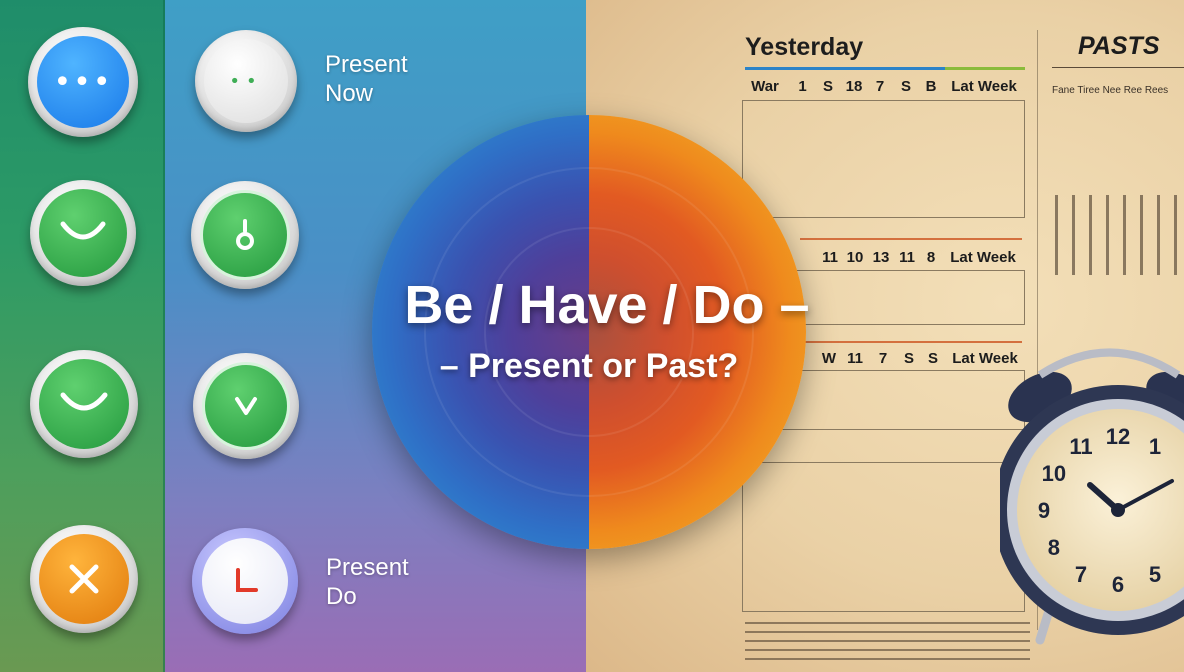  What do you see at coordinates (921, 257) in the screenshot?
I see `calendar-header-row-2: 11 10 13 11 8 Lat Week` at bounding box center [921, 257].